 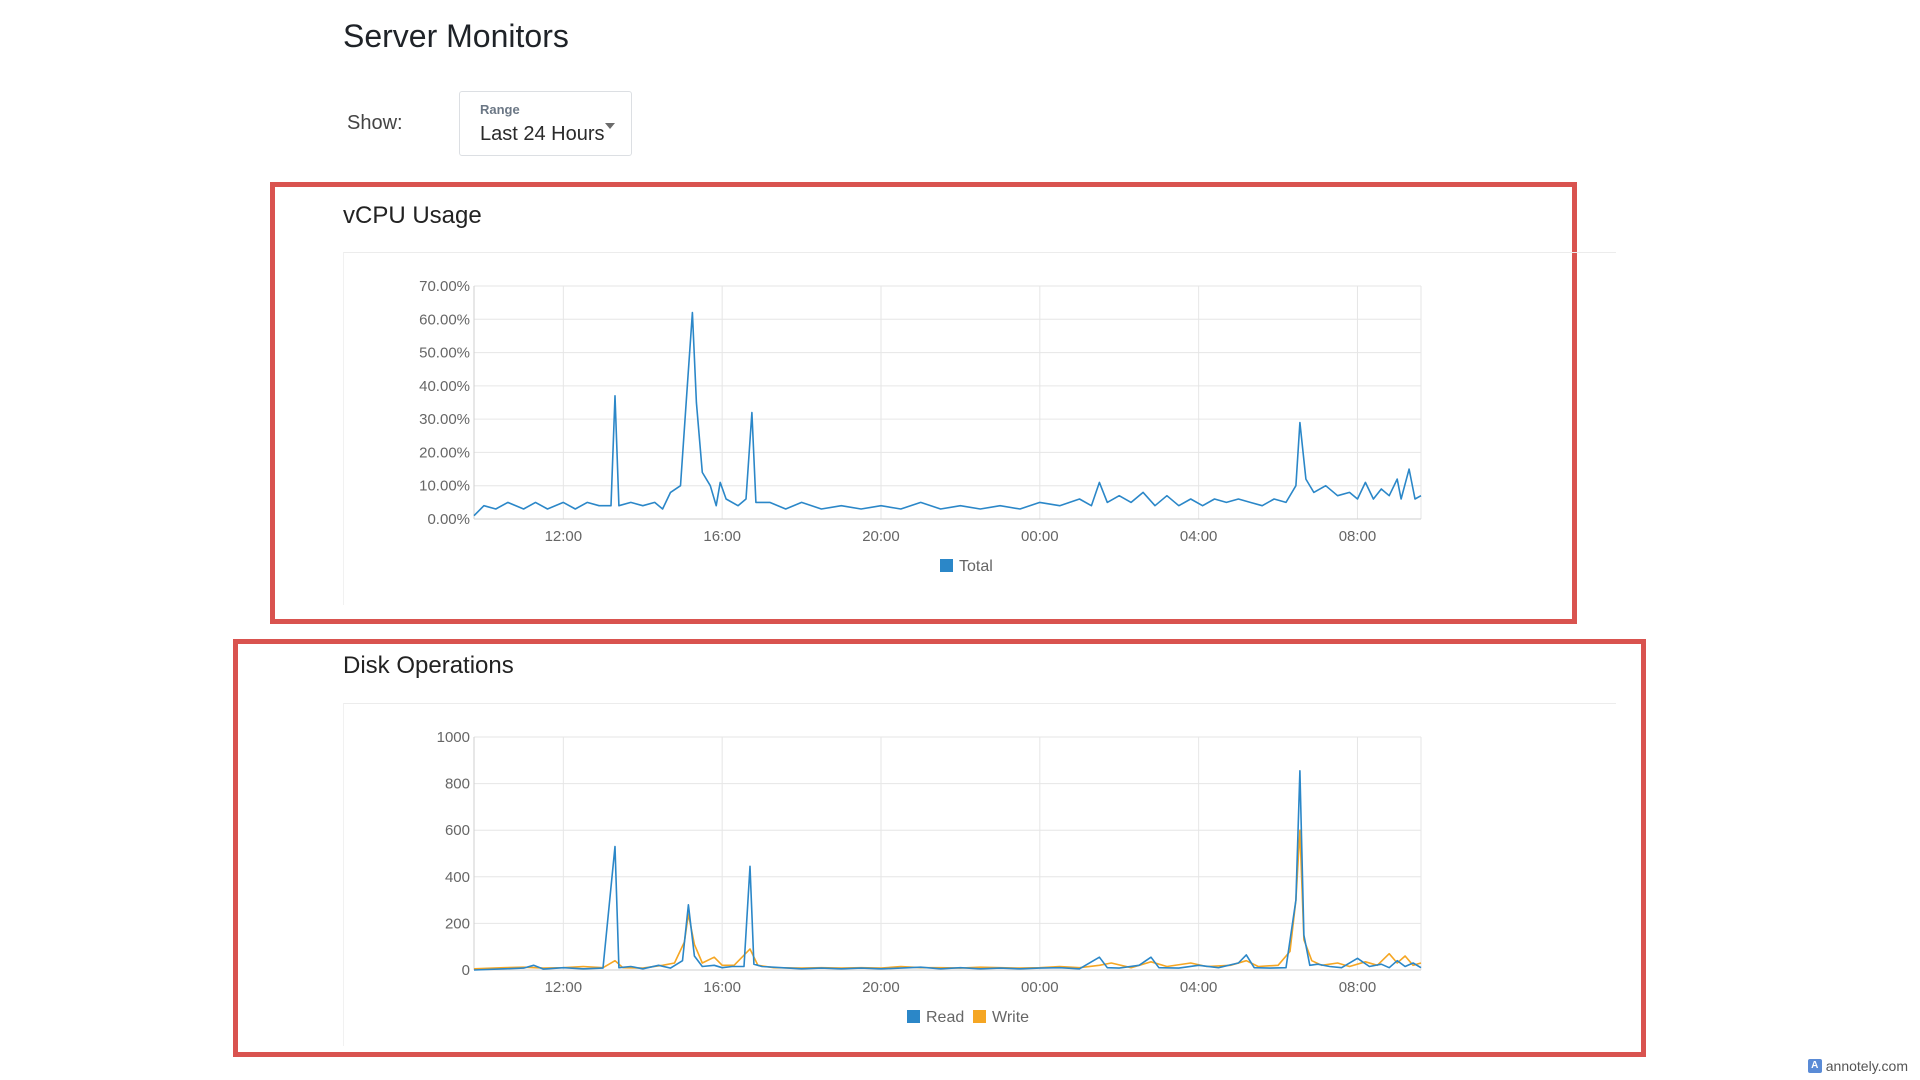 What do you see at coordinates (444, 452) in the screenshot?
I see `y-tick-label: 20.00%` at bounding box center [444, 452].